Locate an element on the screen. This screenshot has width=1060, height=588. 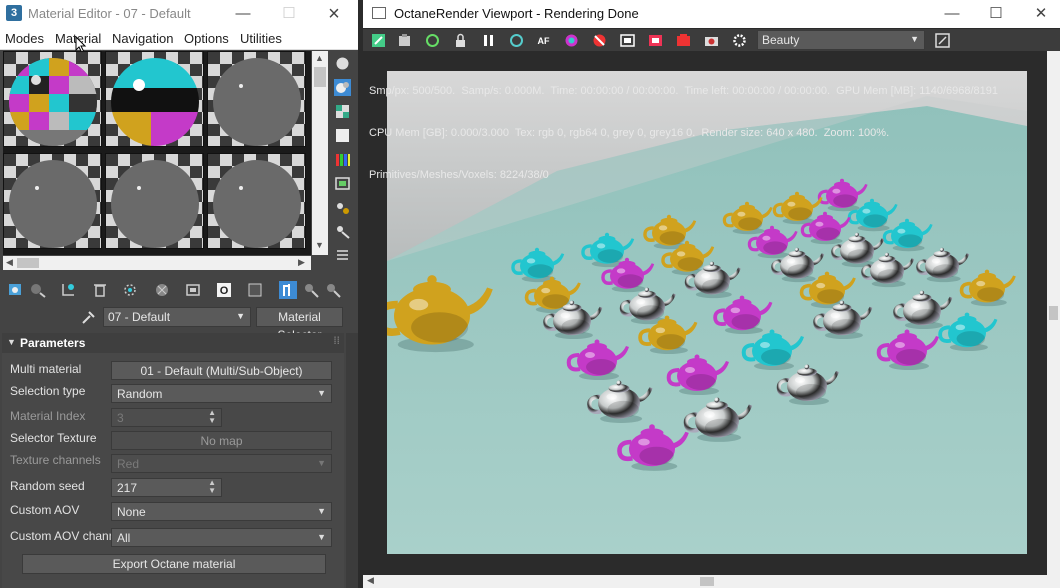
clear-icon is located at coordinates (404, 40).